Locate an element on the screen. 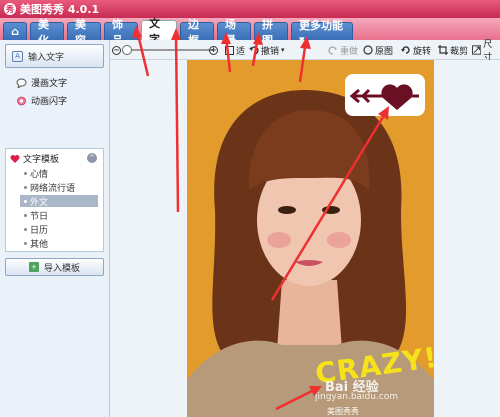 Image resolution: width=500 pixels, height=417 pixels. animated-text-item: 动画闪字 is located at coordinates (41, 100).